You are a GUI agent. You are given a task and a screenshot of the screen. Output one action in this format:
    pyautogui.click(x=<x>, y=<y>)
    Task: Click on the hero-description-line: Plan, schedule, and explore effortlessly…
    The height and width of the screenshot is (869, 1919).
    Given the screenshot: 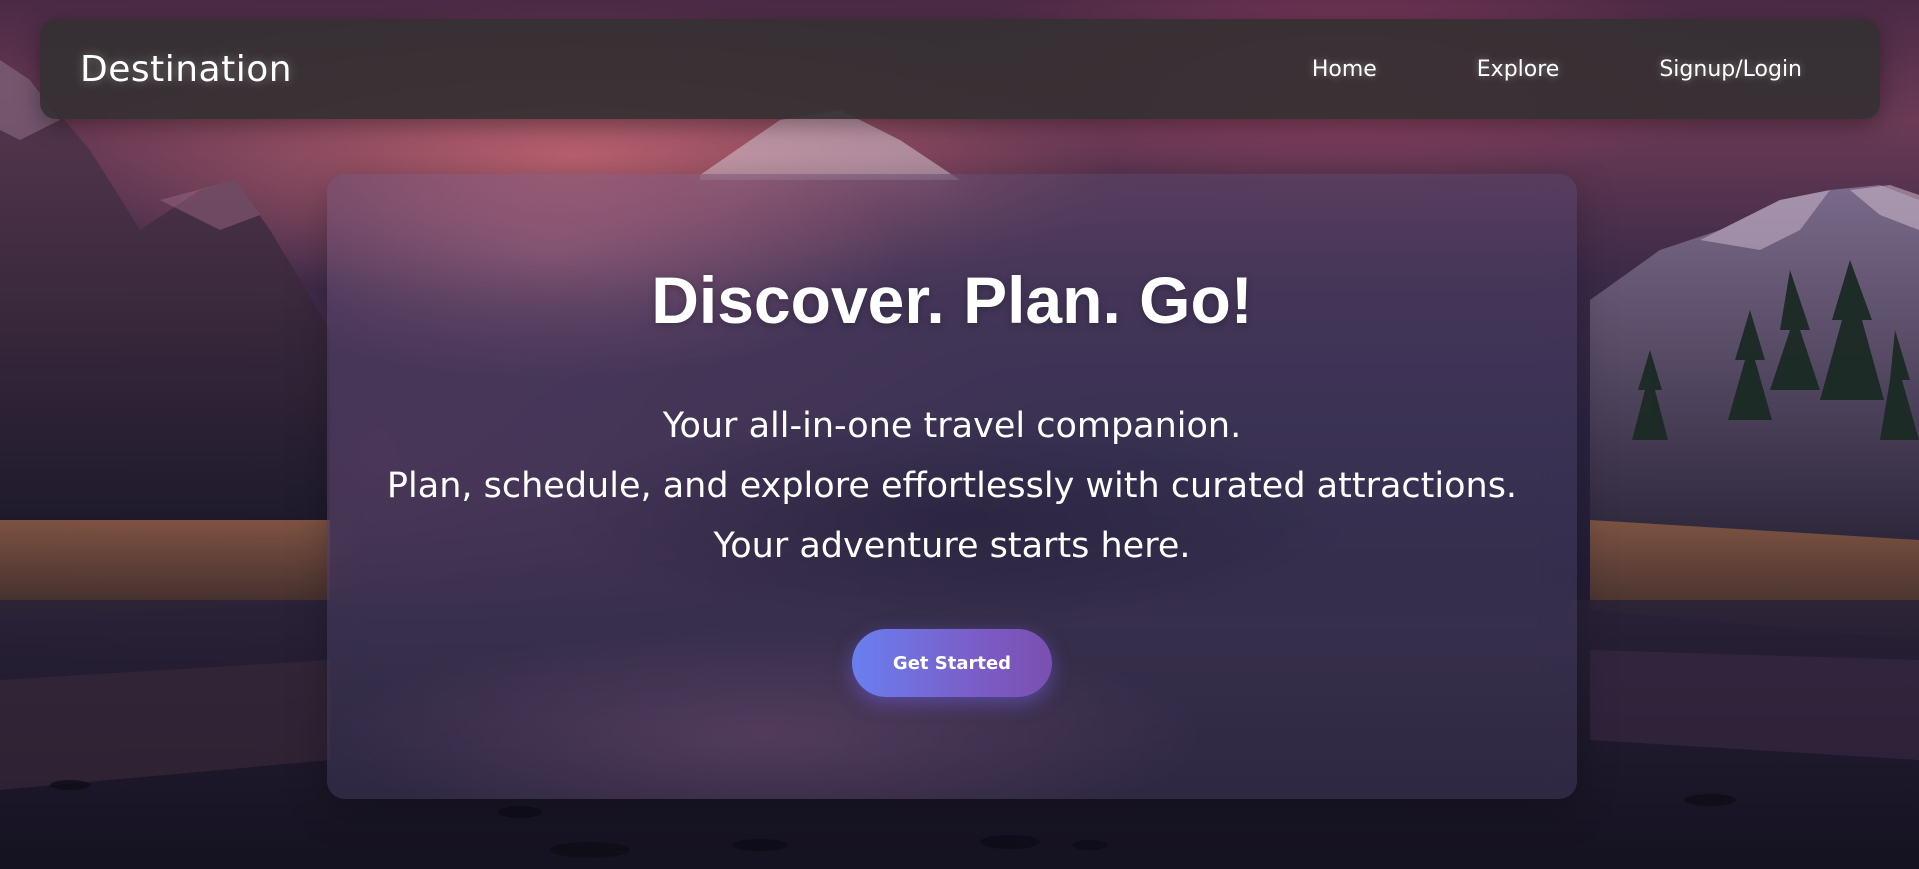 What is the action you would take?
    pyautogui.click(x=952, y=486)
    